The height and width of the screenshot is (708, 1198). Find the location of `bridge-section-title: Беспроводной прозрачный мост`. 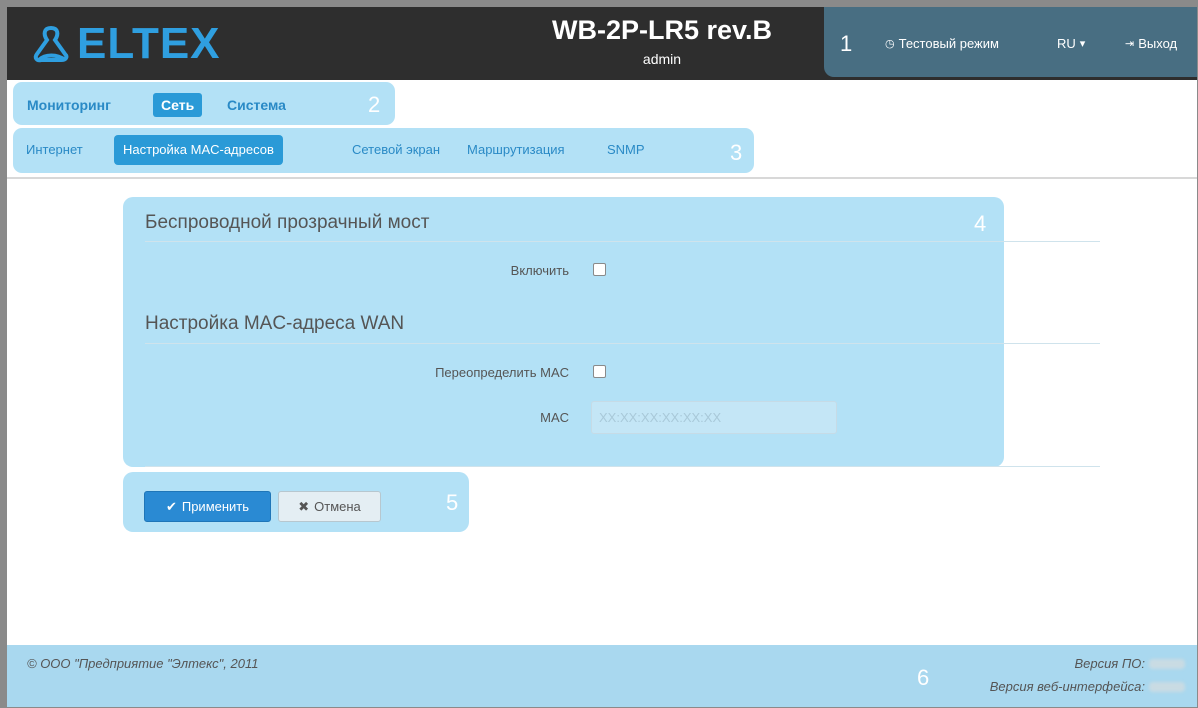

bridge-section-title: Беспроводной прозрачный мост is located at coordinates (287, 222).